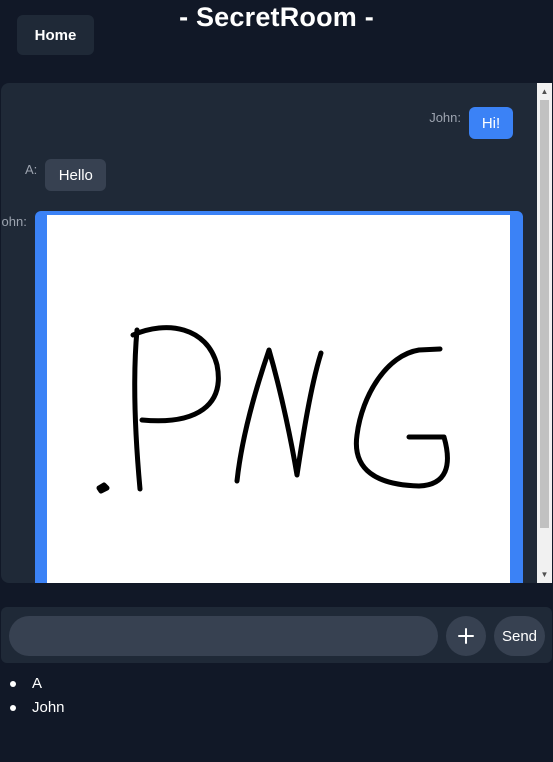 The height and width of the screenshot is (762, 553). I want to click on message-bubble: Hi!, so click(491, 123).